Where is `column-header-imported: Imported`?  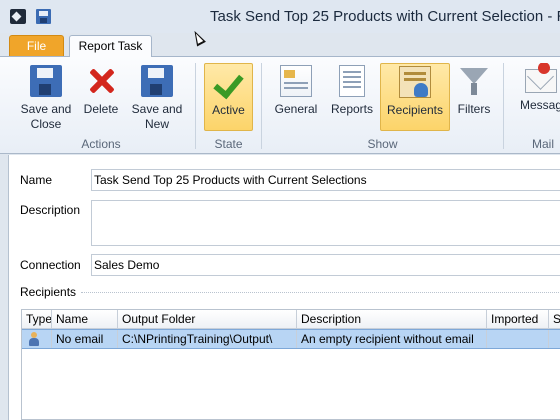 column-header-imported: Imported is located at coordinates (518, 319).